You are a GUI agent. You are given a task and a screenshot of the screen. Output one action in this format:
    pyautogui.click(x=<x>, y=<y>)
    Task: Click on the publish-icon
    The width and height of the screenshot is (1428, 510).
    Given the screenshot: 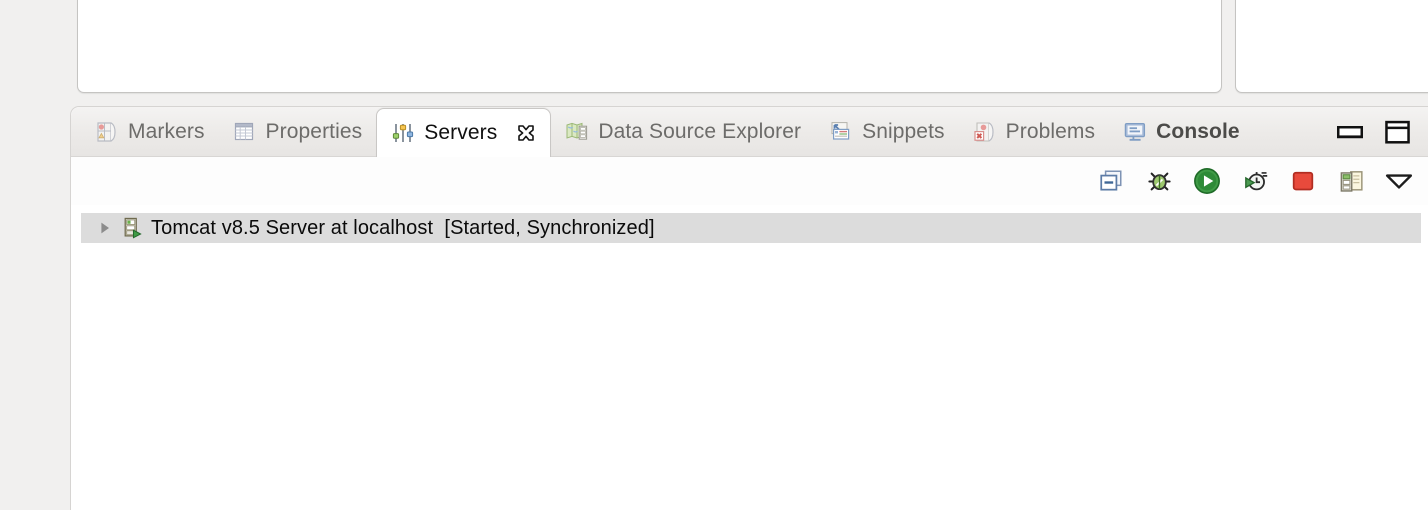 What is the action you would take?
    pyautogui.click(x=1351, y=181)
    